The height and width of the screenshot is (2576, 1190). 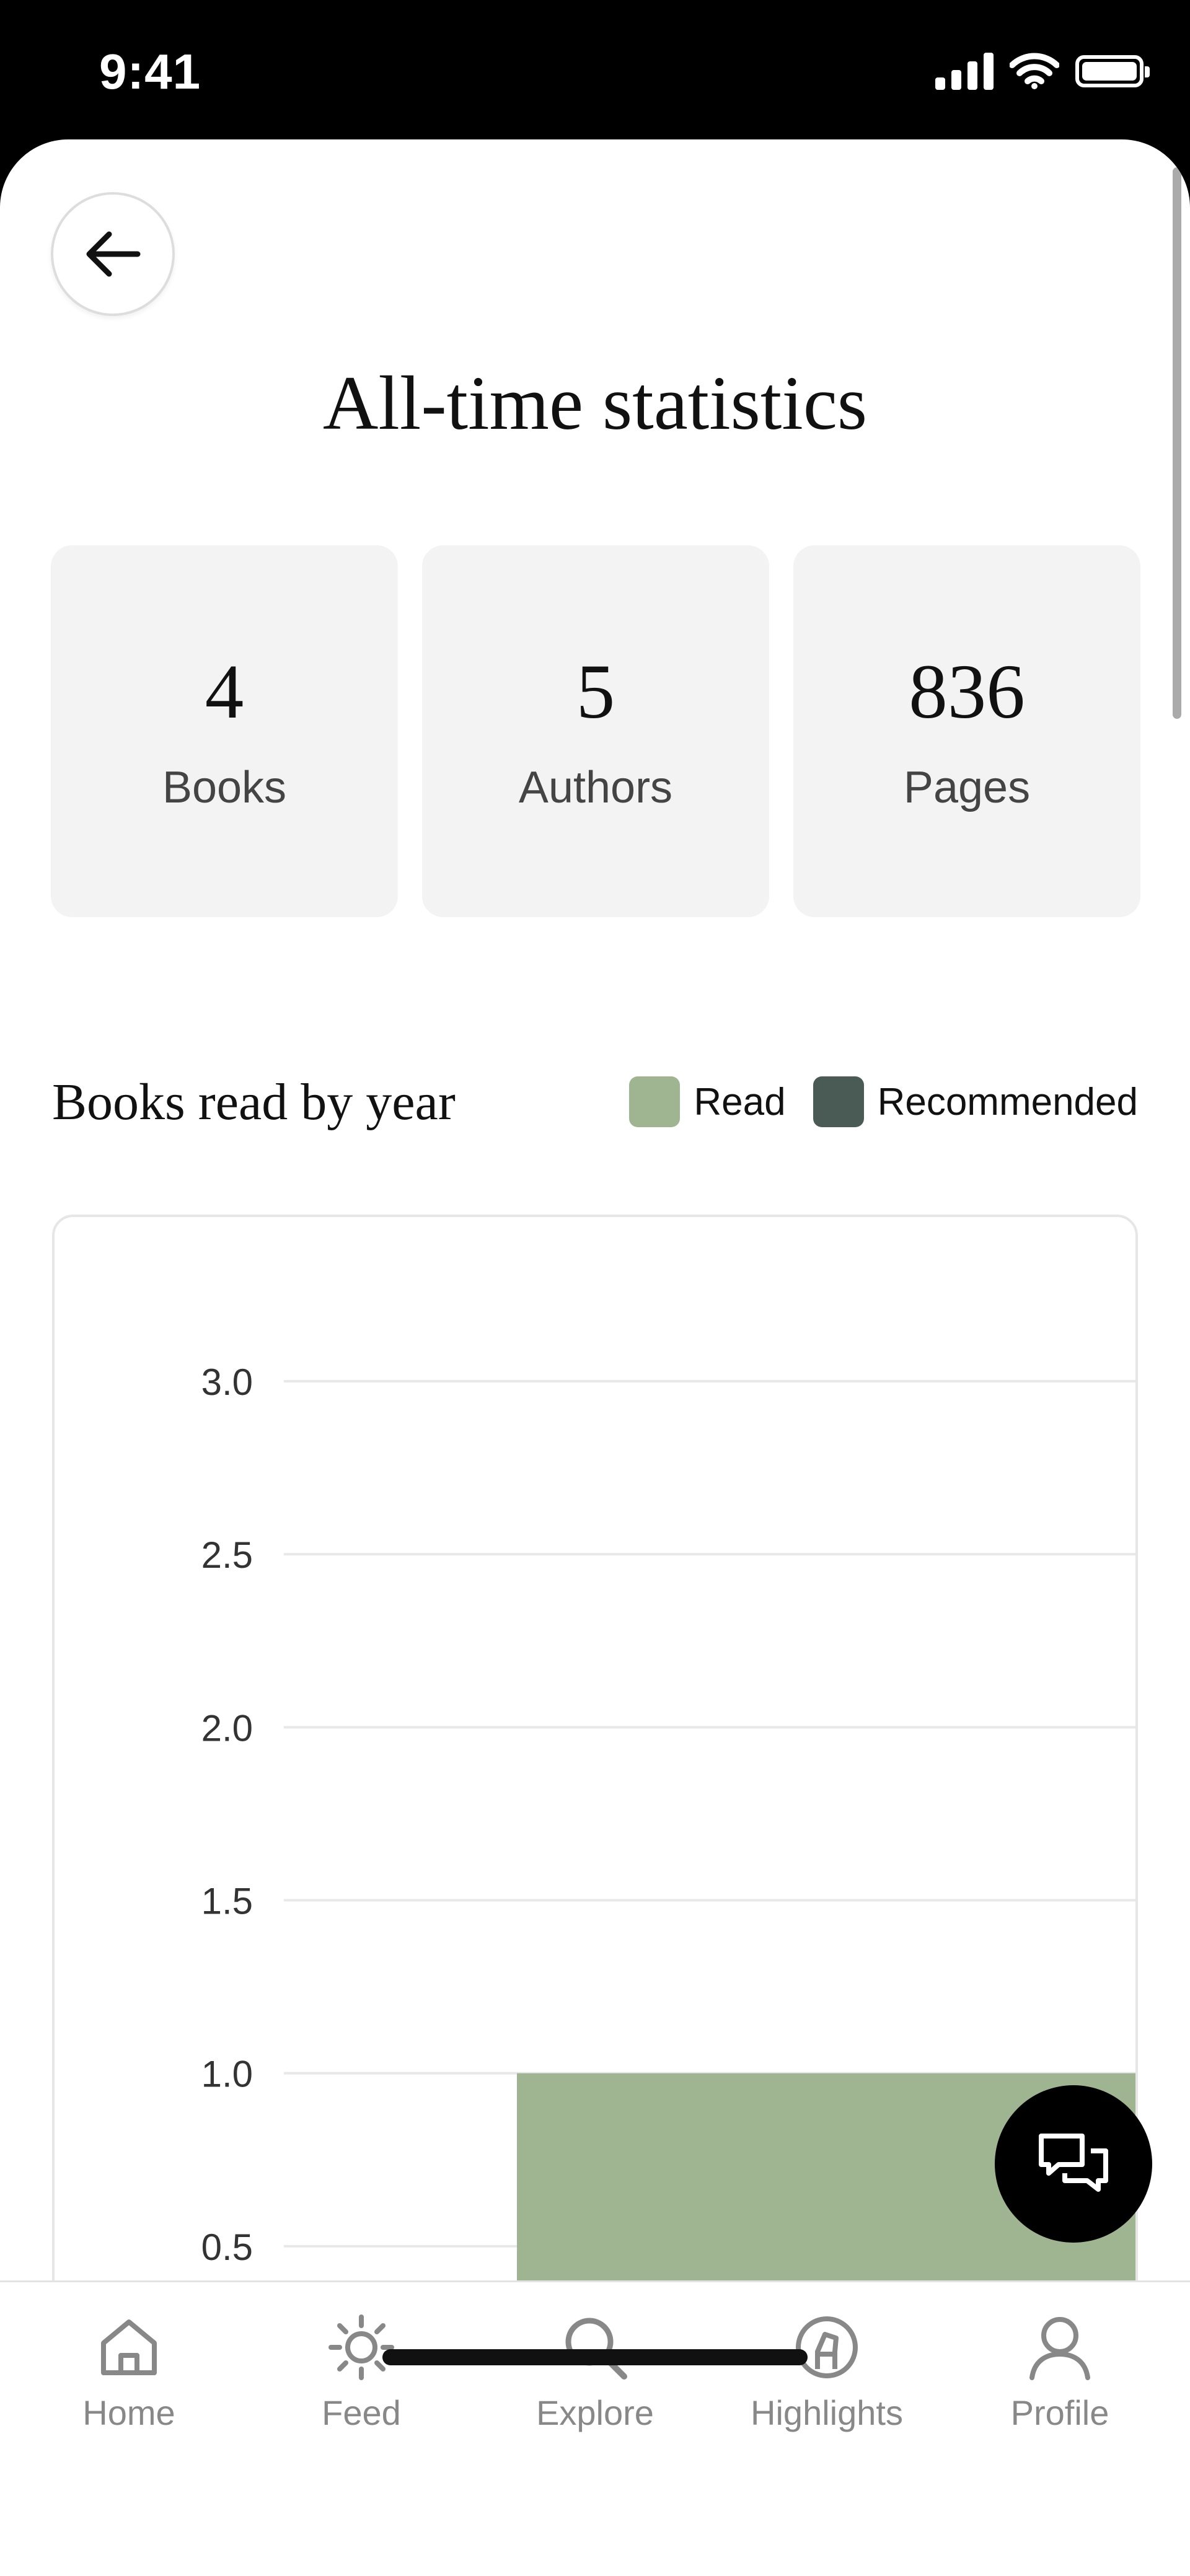 I want to click on stat-label: Pages, so click(x=967, y=787).